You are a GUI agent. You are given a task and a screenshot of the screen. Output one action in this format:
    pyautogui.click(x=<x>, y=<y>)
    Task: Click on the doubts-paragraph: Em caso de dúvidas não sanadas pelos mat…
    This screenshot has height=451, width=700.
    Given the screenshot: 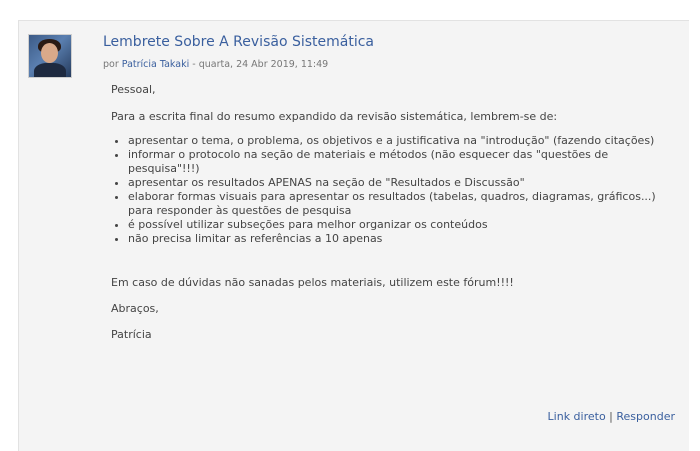 What is the action you would take?
    pyautogui.click(x=312, y=282)
    